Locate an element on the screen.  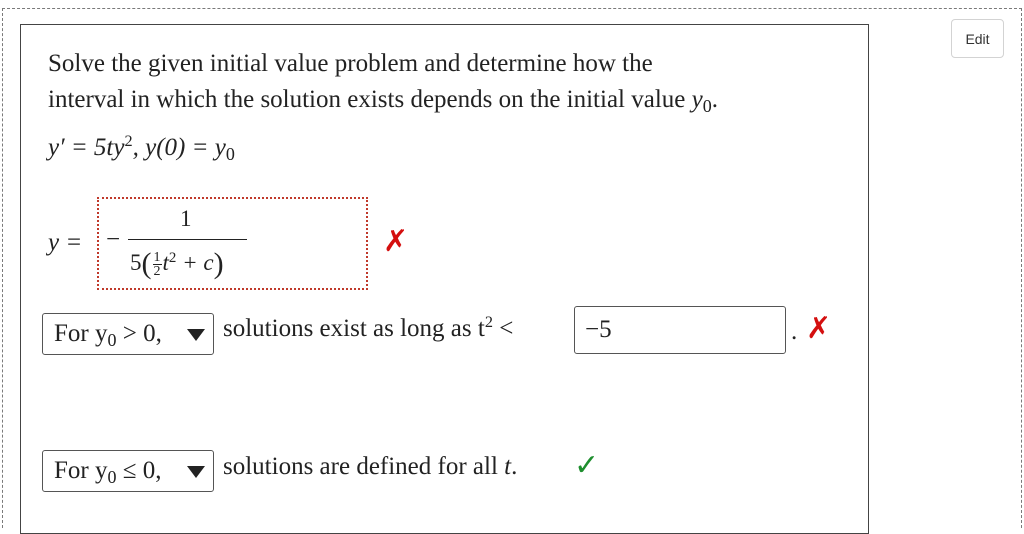
case1-period: . is located at coordinates (794, 331).